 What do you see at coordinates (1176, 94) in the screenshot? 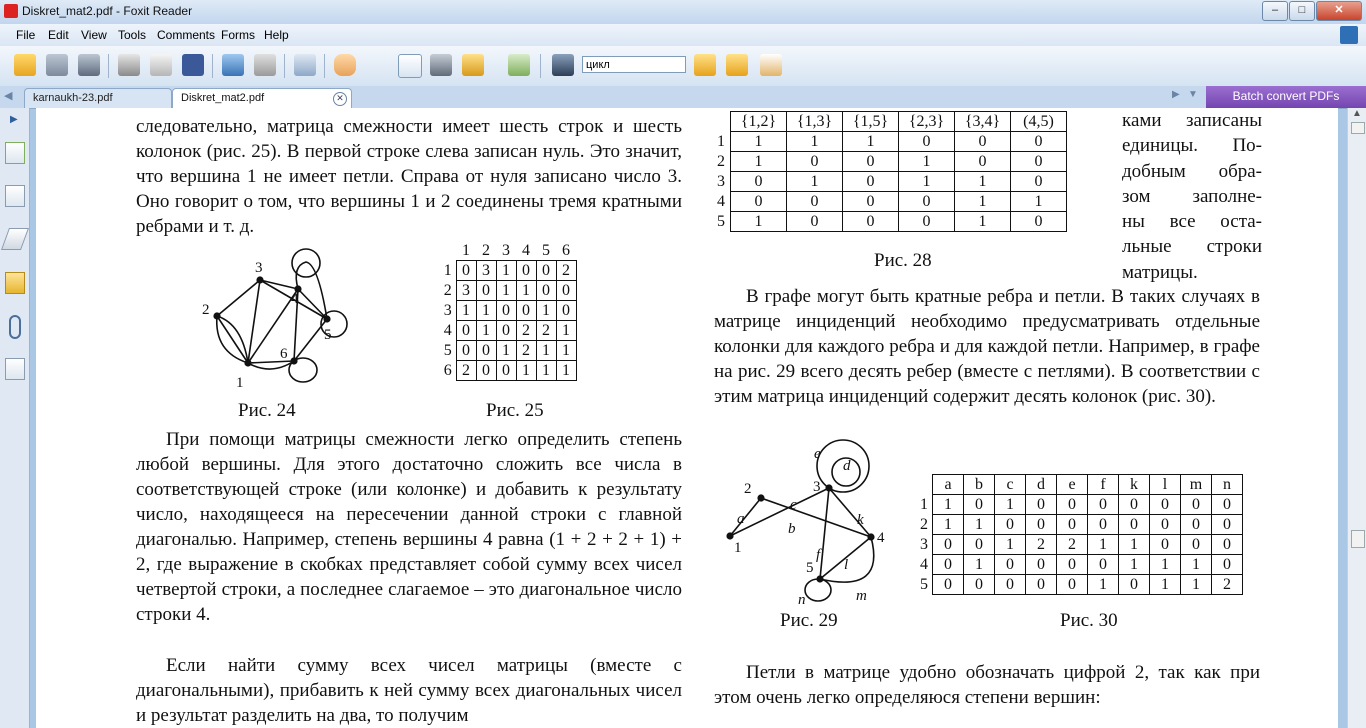
I see `tab-scroll-right-icon: ▶` at bounding box center [1176, 94].